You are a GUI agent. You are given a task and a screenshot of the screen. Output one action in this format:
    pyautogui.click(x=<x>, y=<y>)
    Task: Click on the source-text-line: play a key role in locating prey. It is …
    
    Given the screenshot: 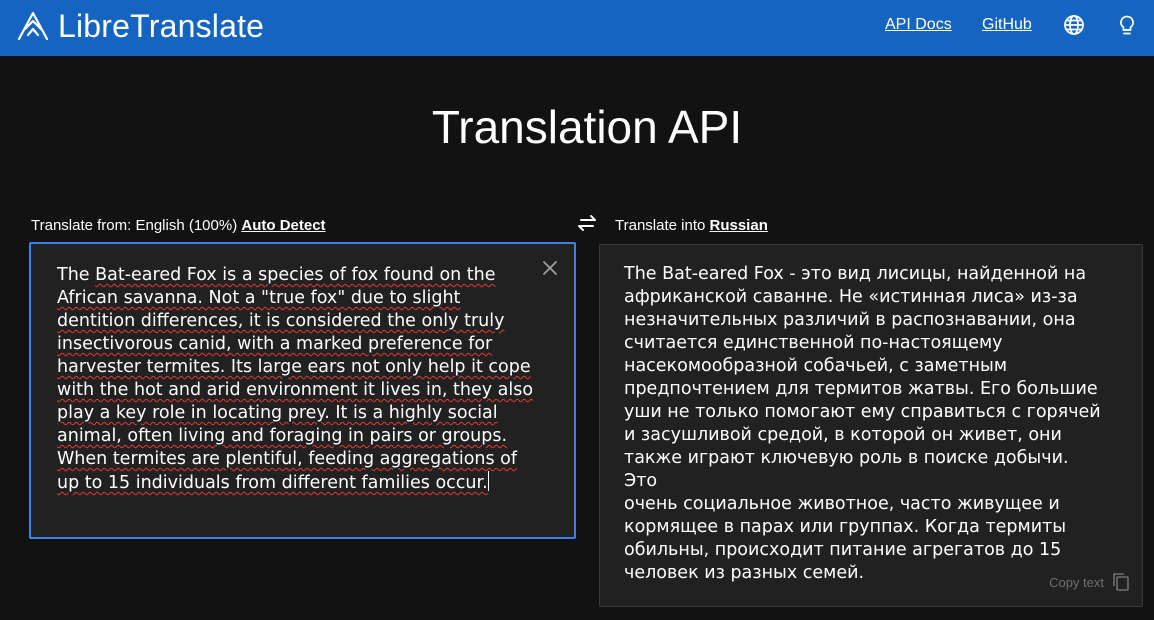 What is the action you would take?
    pyautogui.click(x=277, y=413)
    